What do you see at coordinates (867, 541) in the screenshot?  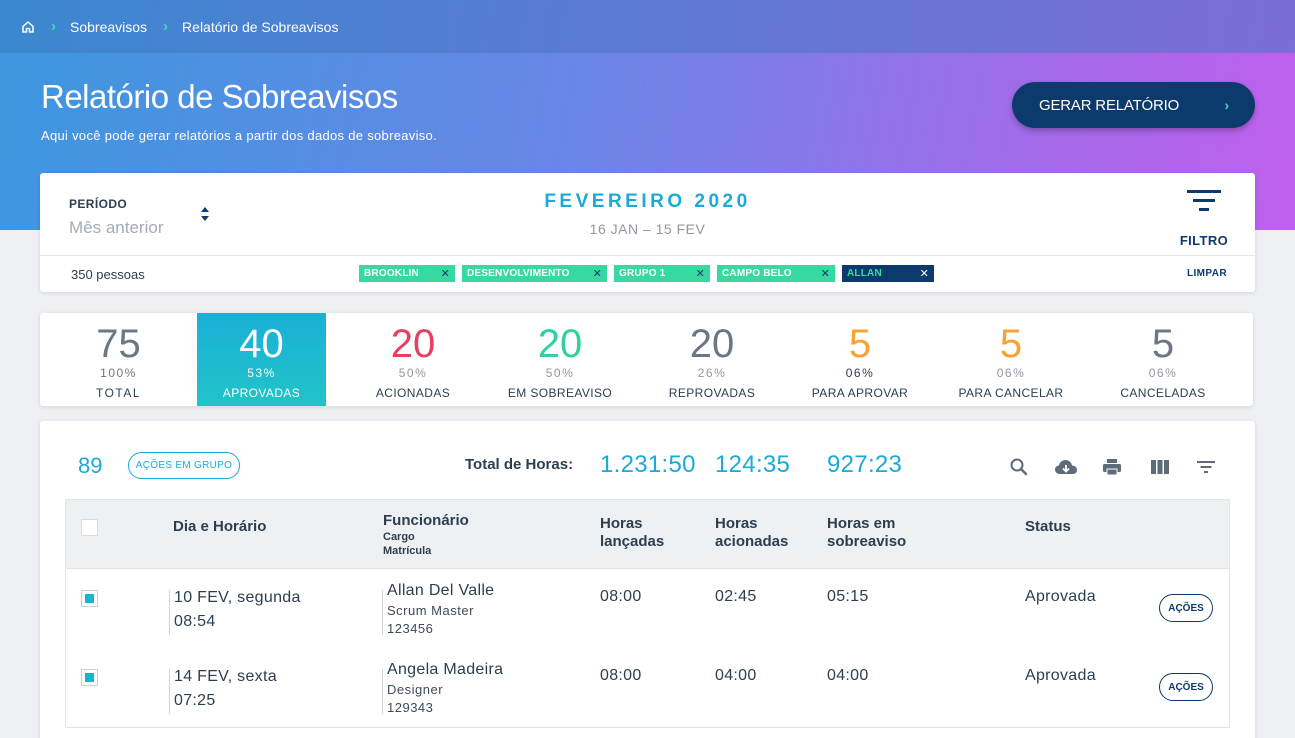 I see `header-line: sobreaviso` at bounding box center [867, 541].